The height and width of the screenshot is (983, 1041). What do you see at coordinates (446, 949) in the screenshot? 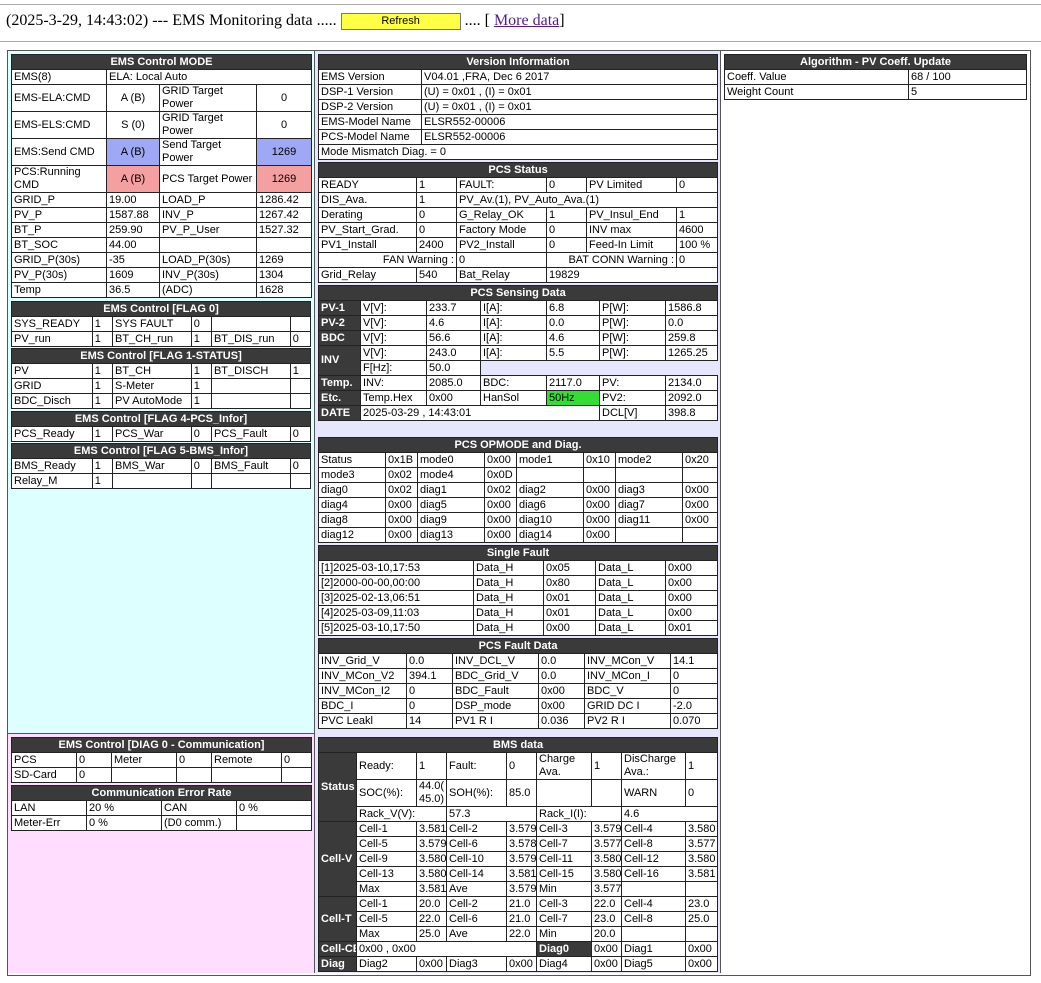
I see `cell-cb-value: 0x00 , 0x00` at bounding box center [446, 949].